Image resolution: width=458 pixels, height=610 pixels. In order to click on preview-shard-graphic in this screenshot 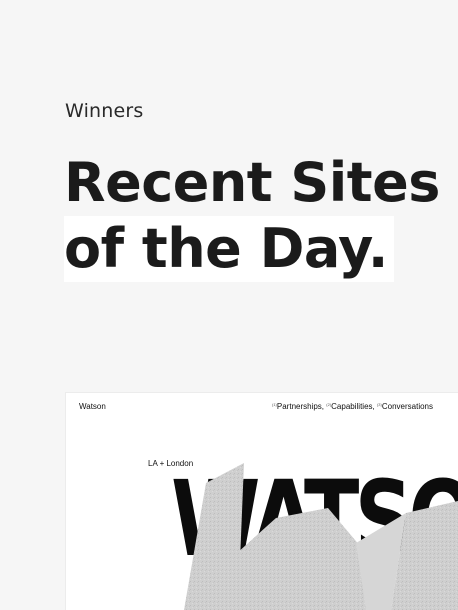, I will do `click(321, 536)`.